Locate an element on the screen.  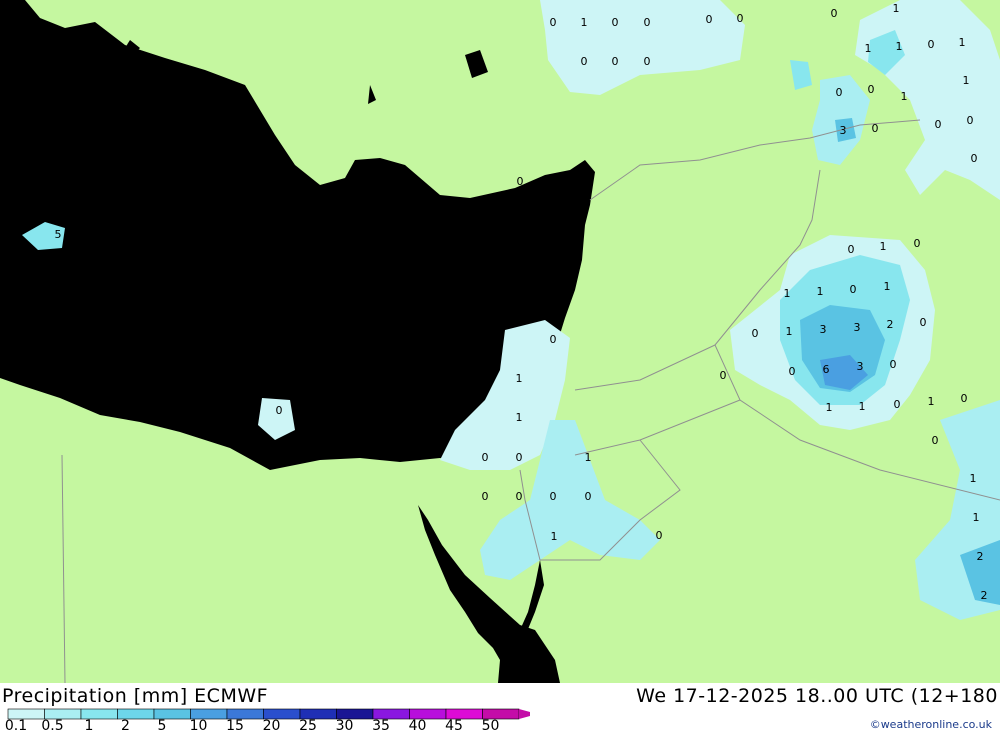
legend-label: 25 is located at coordinates (308, 726).